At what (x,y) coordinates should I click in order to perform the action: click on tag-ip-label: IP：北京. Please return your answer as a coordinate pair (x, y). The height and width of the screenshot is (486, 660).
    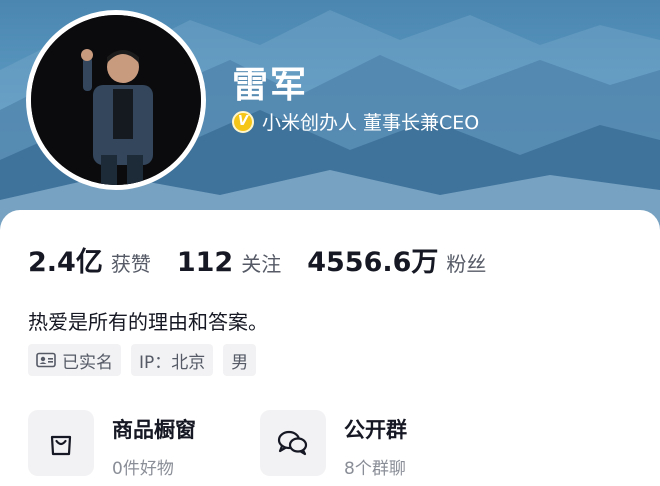
    Looking at the image, I should click on (172, 362).